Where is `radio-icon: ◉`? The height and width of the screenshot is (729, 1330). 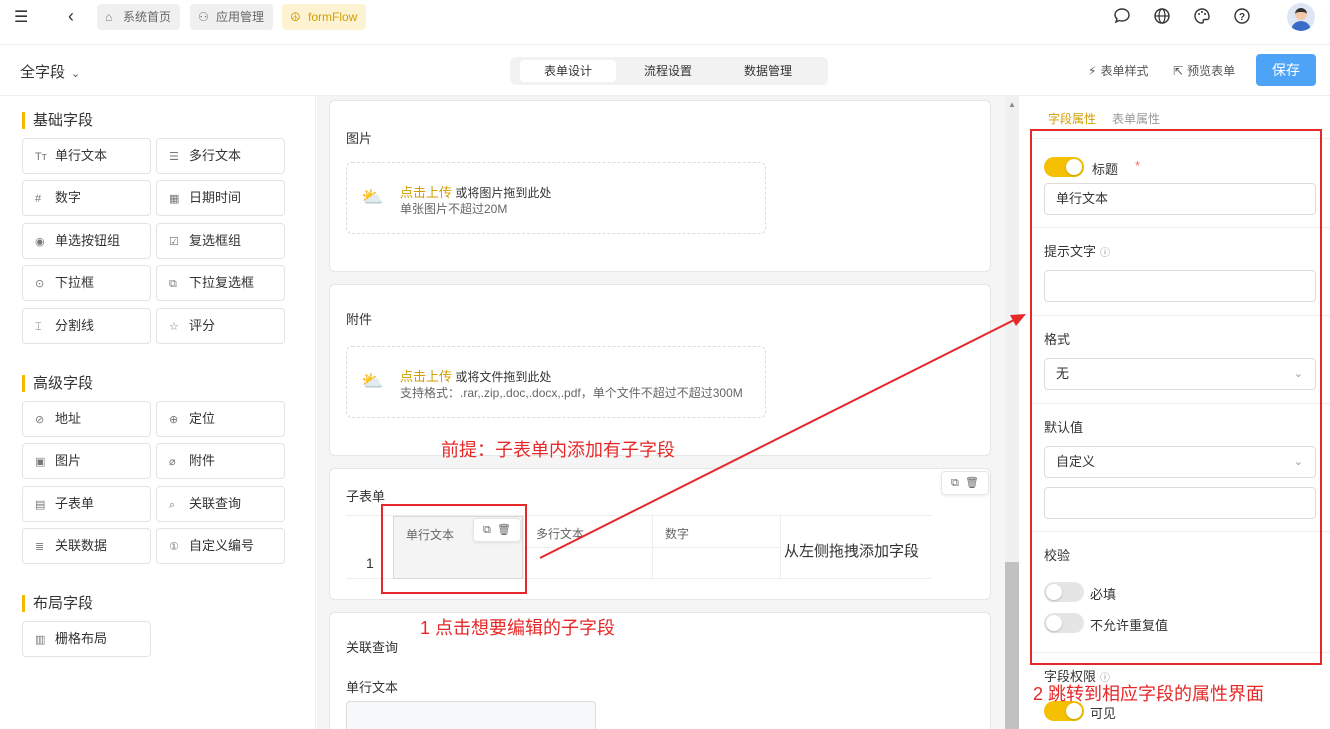
radio-icon: ◉ is located at coordinates (40, 242).